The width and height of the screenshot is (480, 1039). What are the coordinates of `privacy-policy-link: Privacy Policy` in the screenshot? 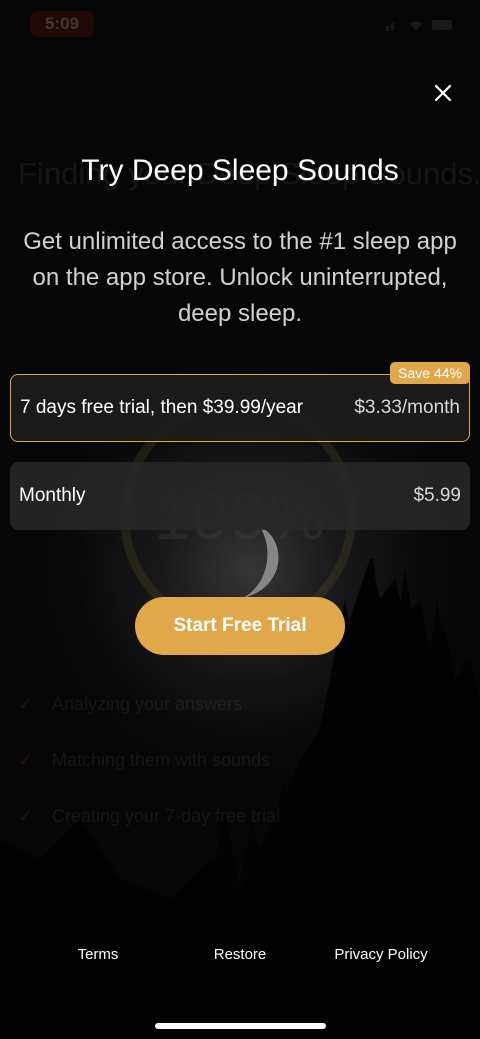 It's located at (381, 954).